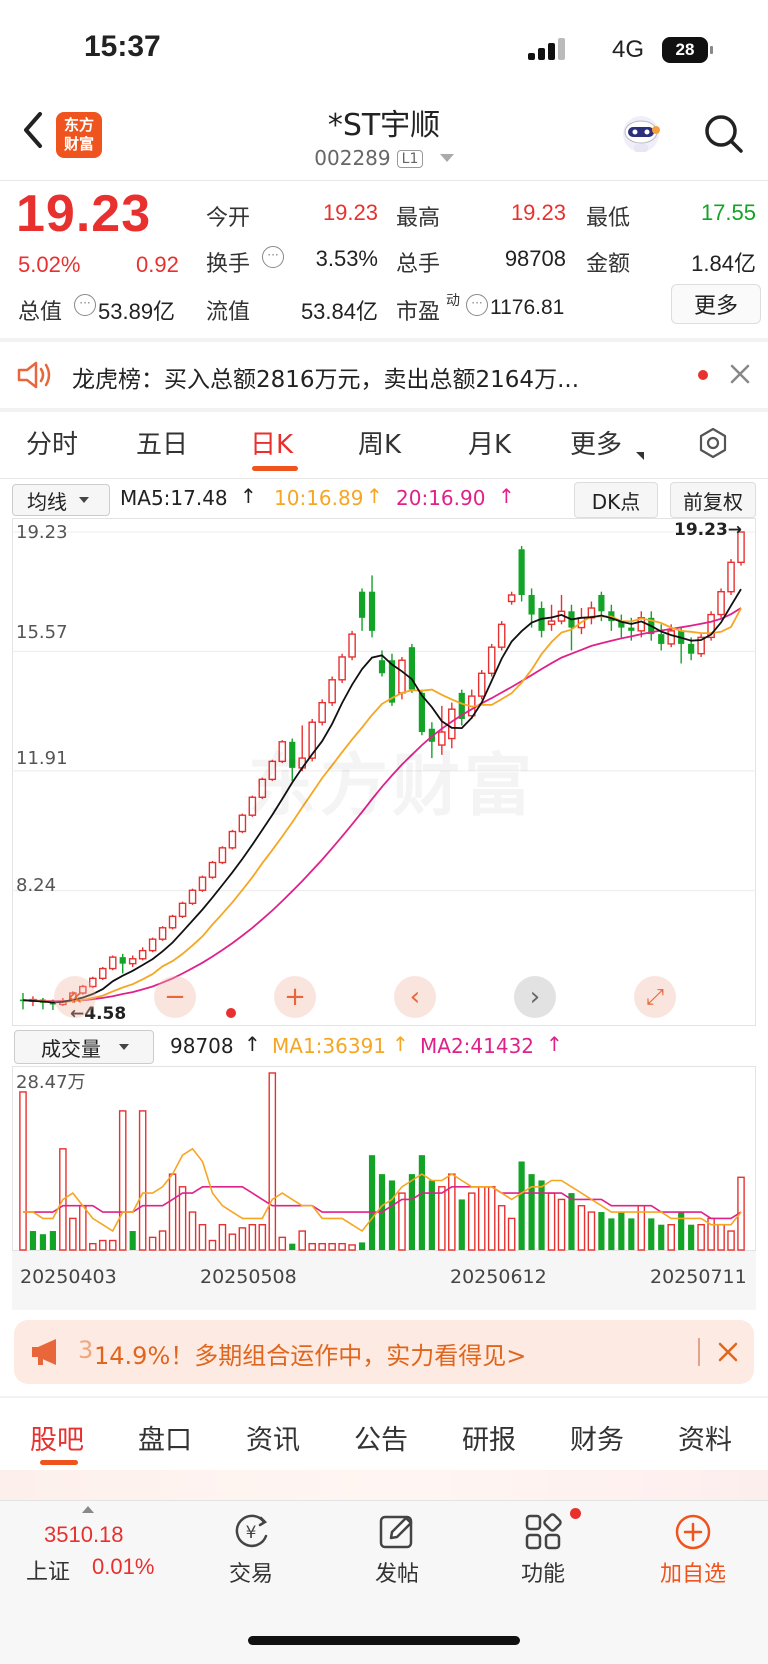  What do you see at coordinates (596, 442) in the screenshot?
I see `tab-more-periods: 更多` at bounding box center [596, 442].